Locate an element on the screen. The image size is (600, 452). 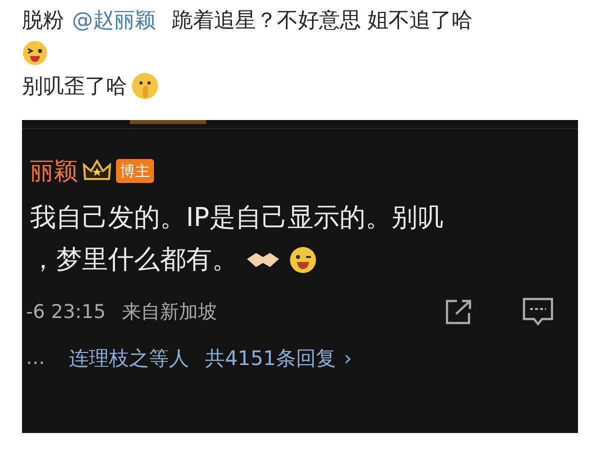
post-text: 跪着追星？不好意思 姐不追了哈 is located at coordinates (322, 20).